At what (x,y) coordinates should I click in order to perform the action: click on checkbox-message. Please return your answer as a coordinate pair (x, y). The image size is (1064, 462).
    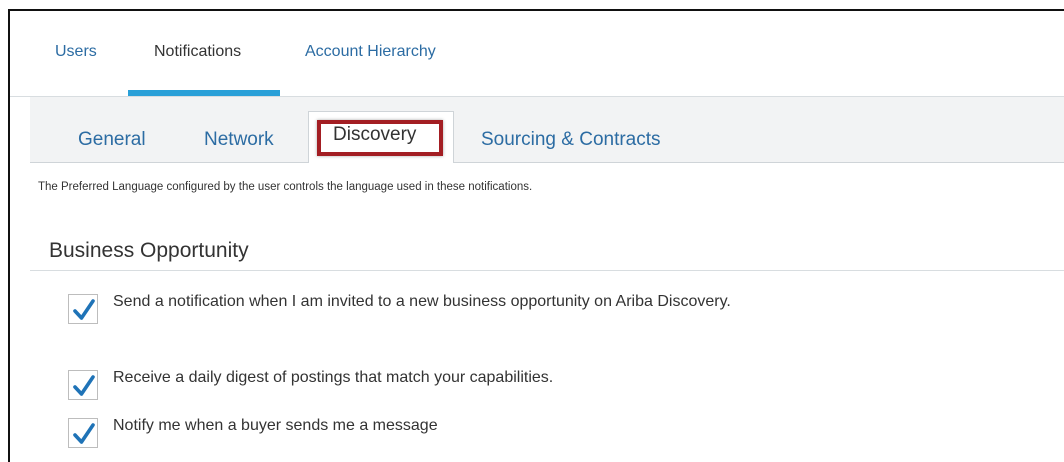
    Looking at the image, I should click on (83, 433).